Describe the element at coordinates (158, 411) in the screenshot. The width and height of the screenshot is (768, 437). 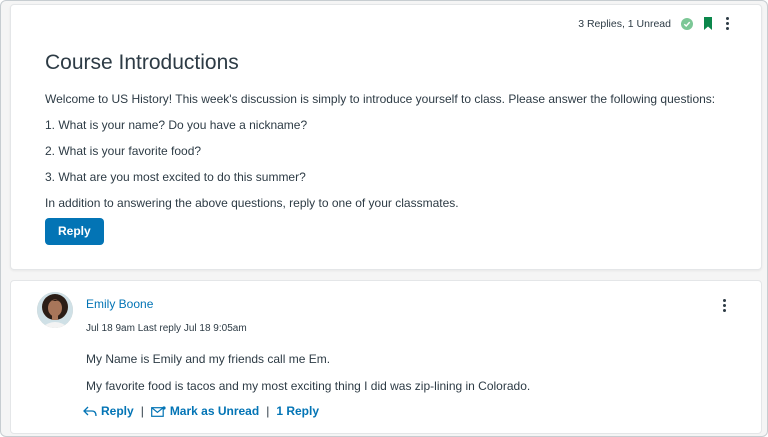
I see `envelope-icon` at that location.